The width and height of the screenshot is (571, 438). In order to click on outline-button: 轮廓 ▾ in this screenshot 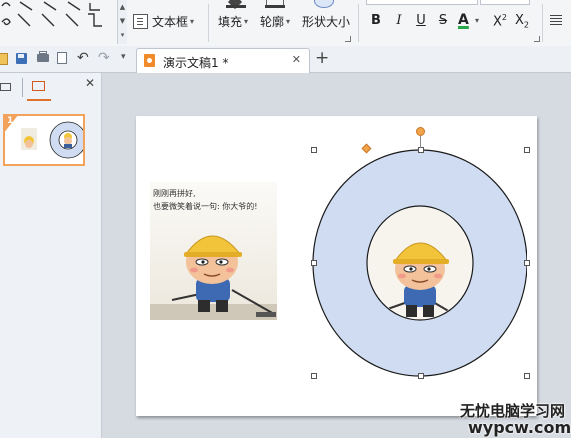, I will do `click(275, 21)`.